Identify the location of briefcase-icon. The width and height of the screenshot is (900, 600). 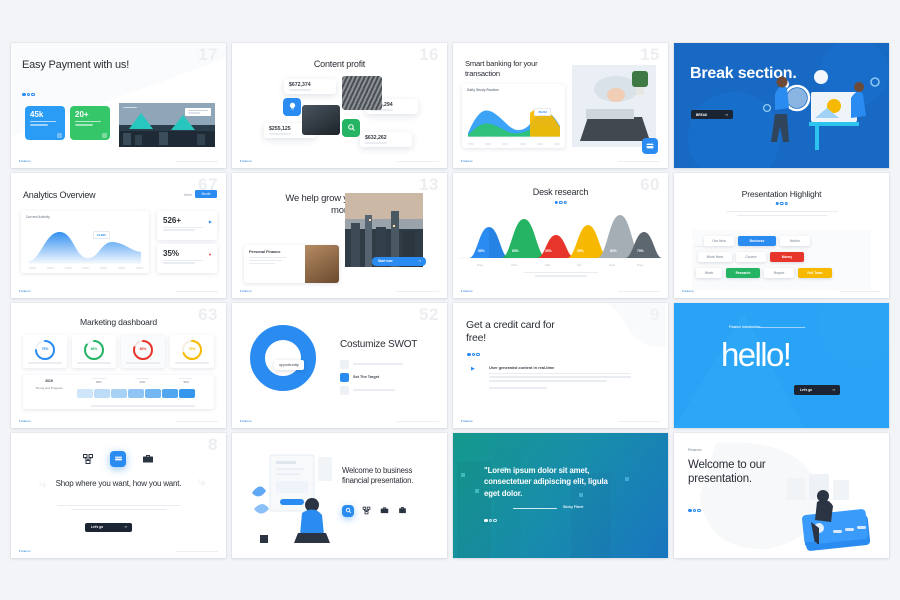
(384, 511).